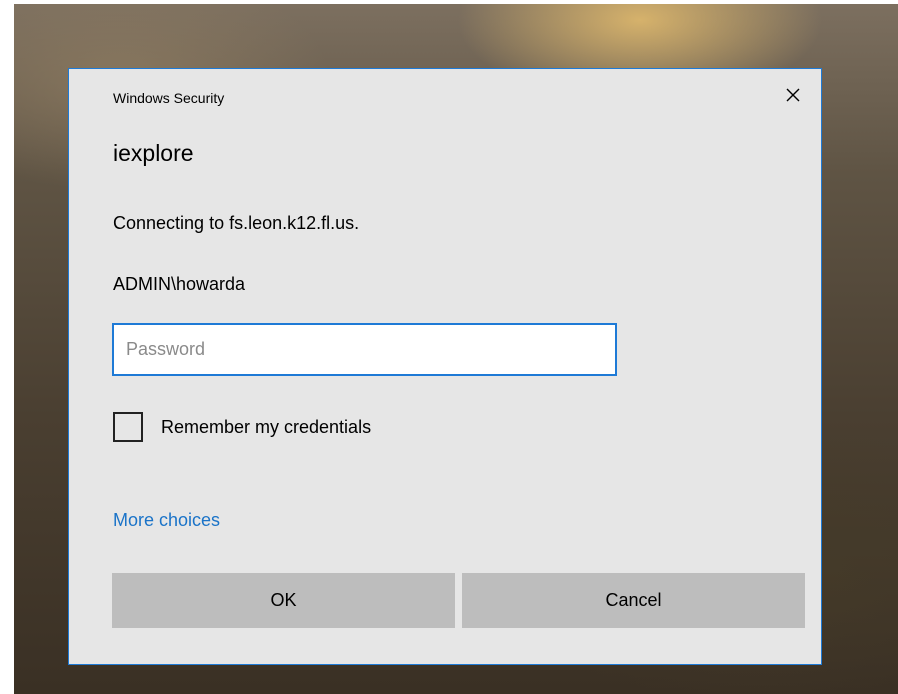 This screenshot has width=898, height=694. What do you see at coordinates (449, 2) in the screenshot?
I see `screen-top-edge` at bounding box center [449, 2].